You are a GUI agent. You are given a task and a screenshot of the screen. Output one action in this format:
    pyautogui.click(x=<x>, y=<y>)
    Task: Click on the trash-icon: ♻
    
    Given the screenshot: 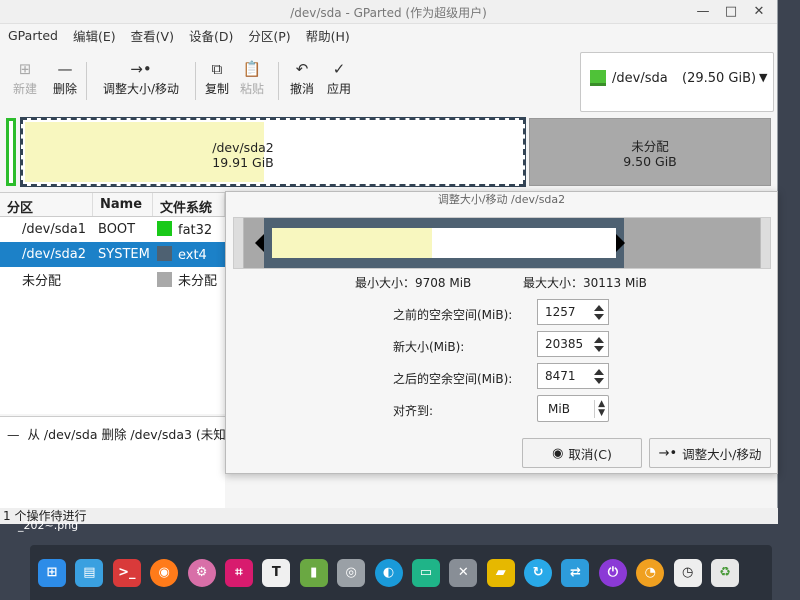 What is the action you would take?
    pyautogui.click(x=725, y=572)
    